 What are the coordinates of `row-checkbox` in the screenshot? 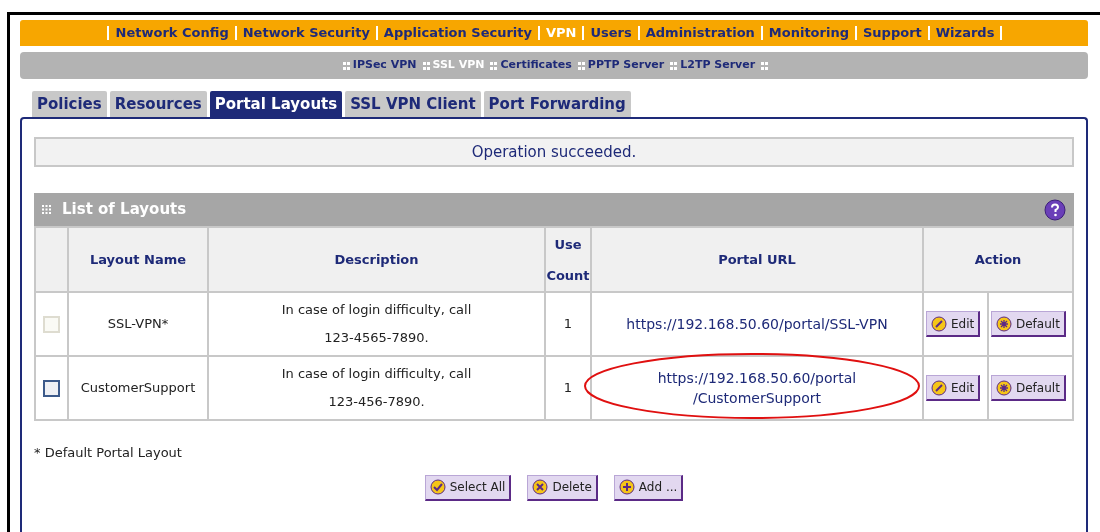 It's located at (51, 389).